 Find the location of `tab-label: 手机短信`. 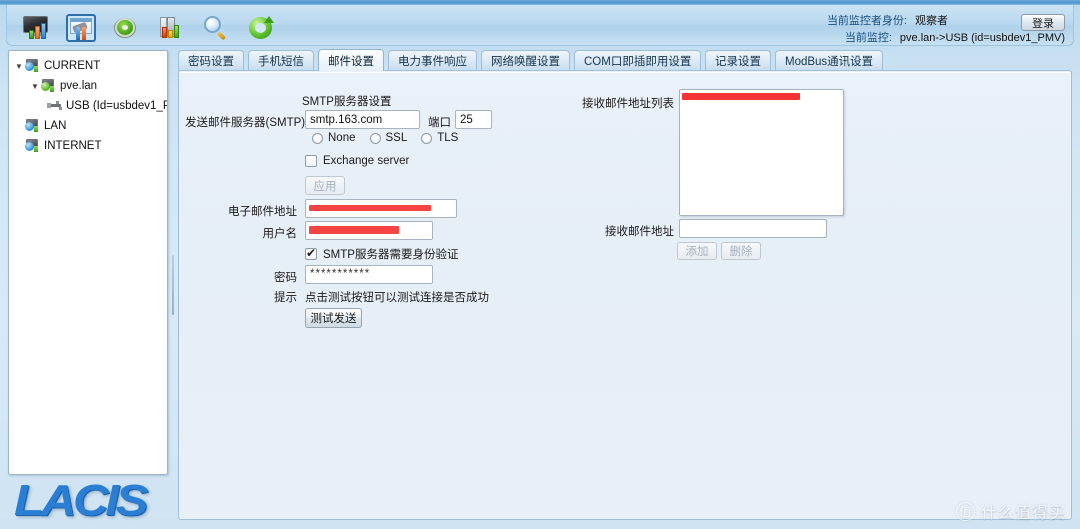

tab-label: 手机短信 is located at coordinates (281, 62).